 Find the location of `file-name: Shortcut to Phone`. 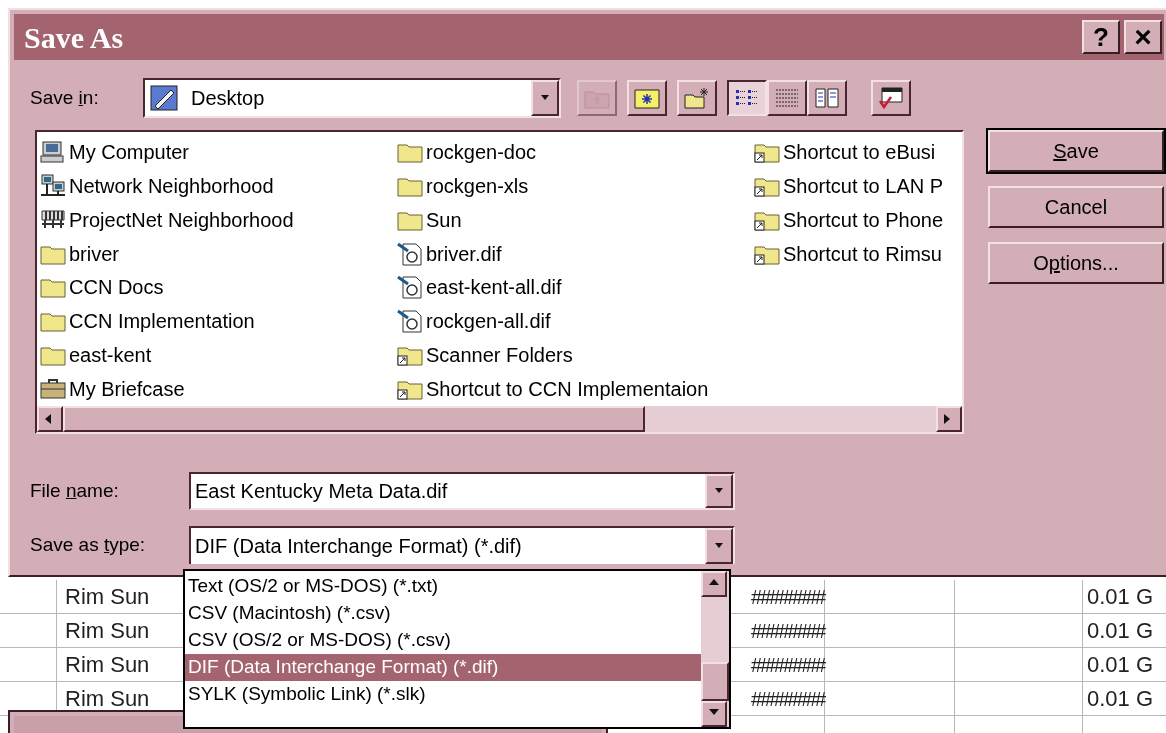

file-name: Shortcut to Phone is located at coordinates (863, 220).